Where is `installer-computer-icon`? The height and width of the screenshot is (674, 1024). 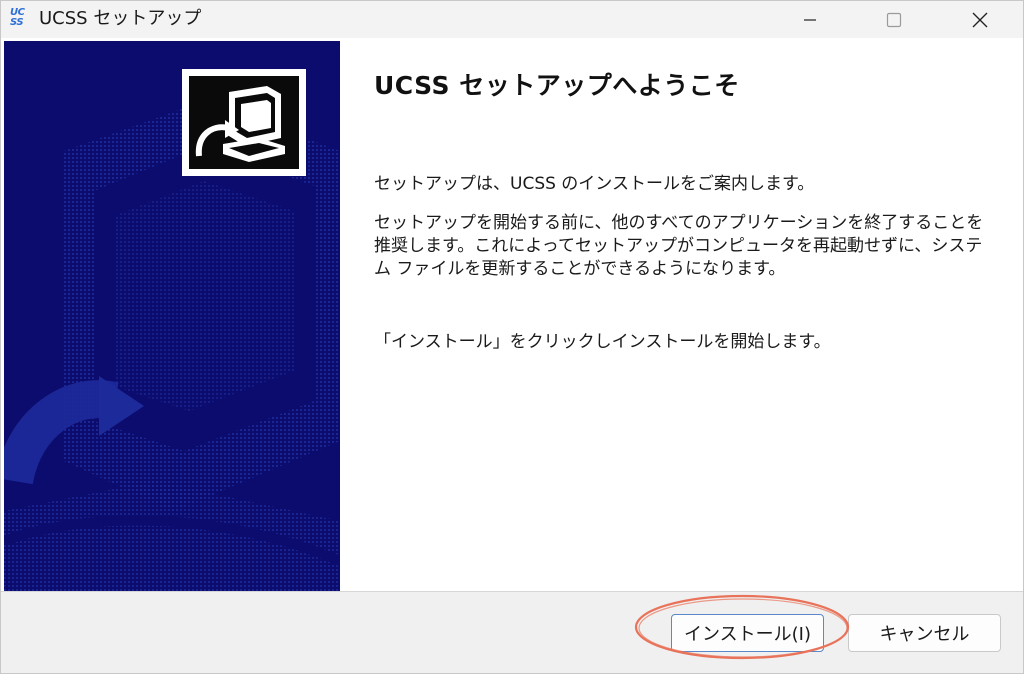
installer-computer-icon is located at coordinates (244, 122).